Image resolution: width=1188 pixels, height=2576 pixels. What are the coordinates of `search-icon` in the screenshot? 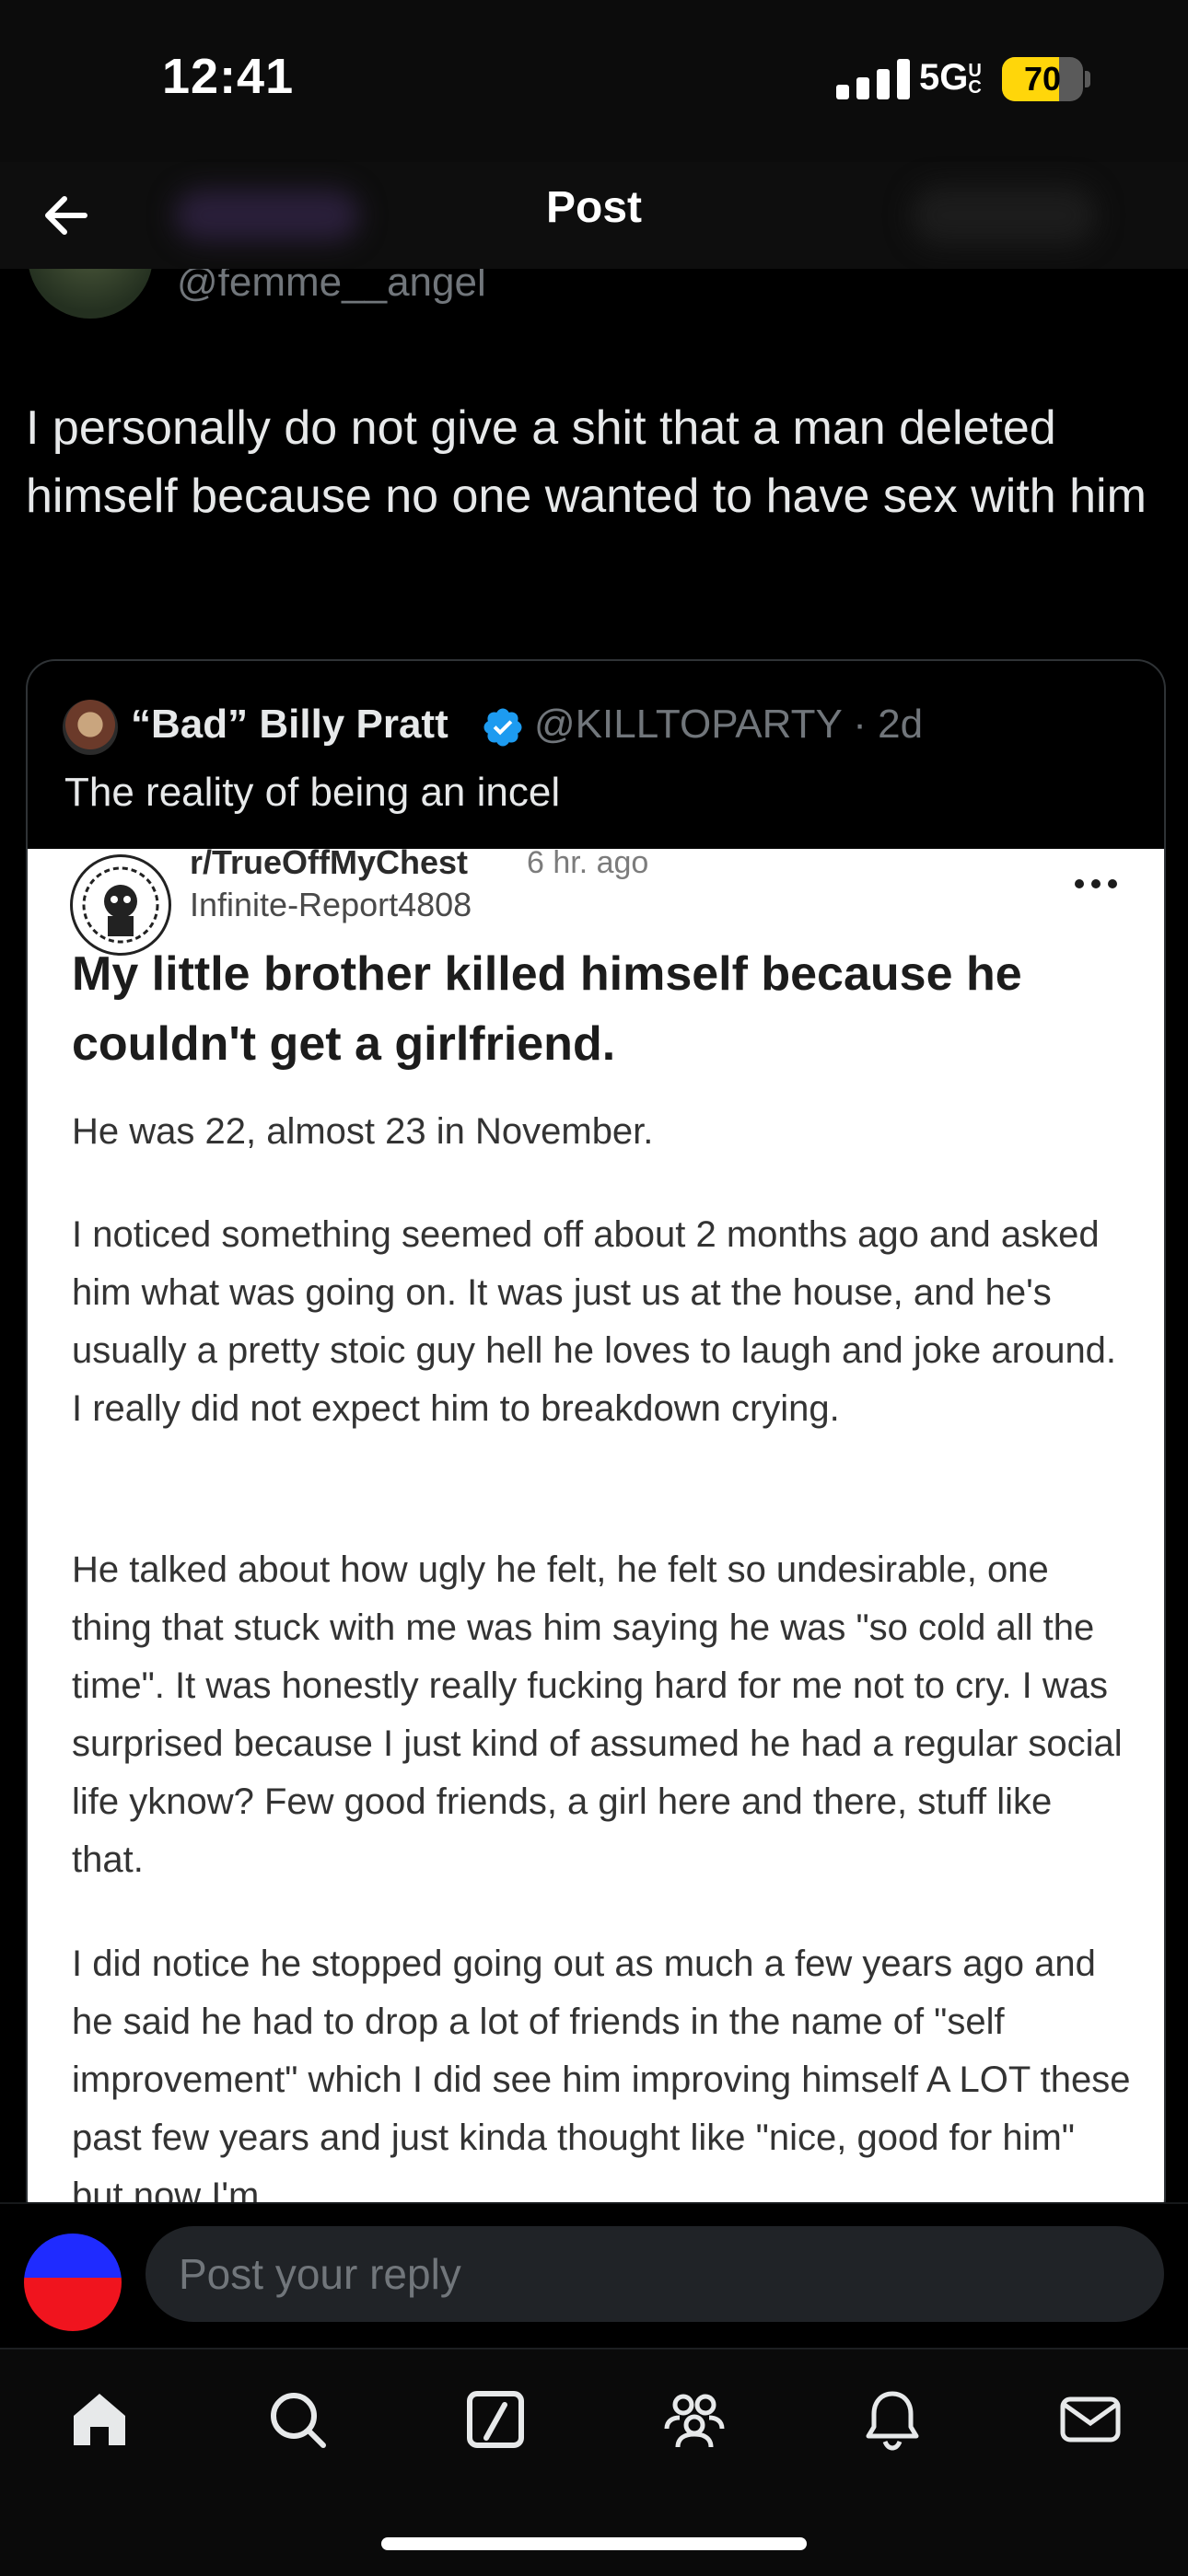 It's located at (297, 2419).